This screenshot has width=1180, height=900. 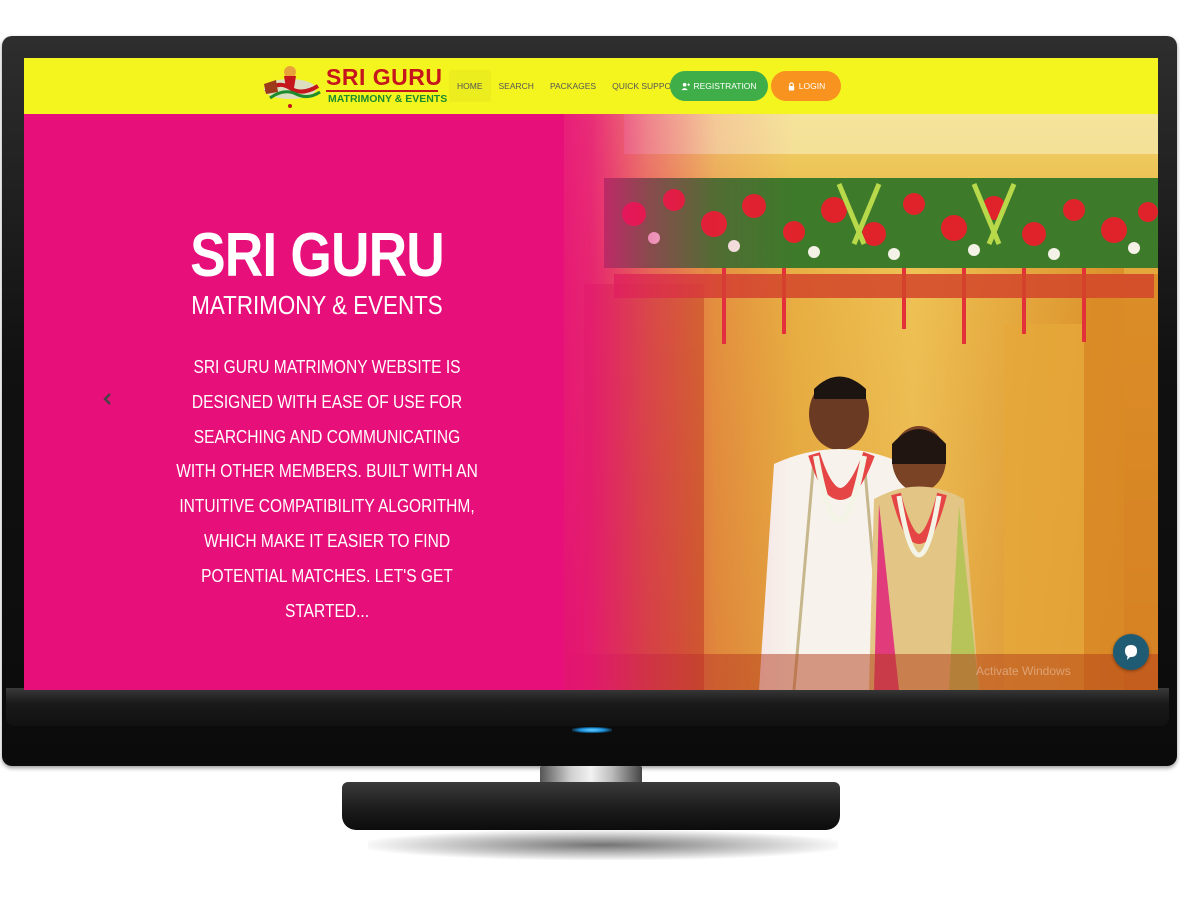 I want to click on nav-packages: PACKAGES, so click(x=573, y=86).